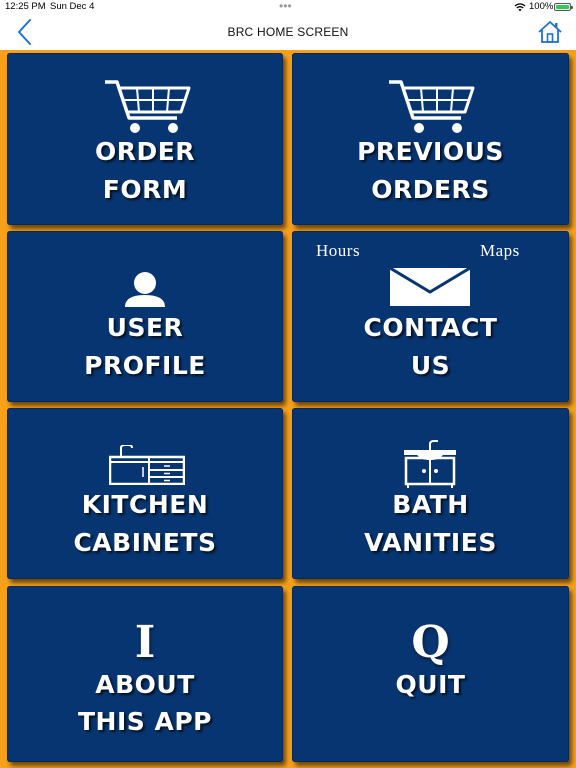 This screenshot has height=768, width=576. What do you see at coordinates (520, 7) in the screenshot?
I see `wifi-icon` at bounding box center [520, 7].